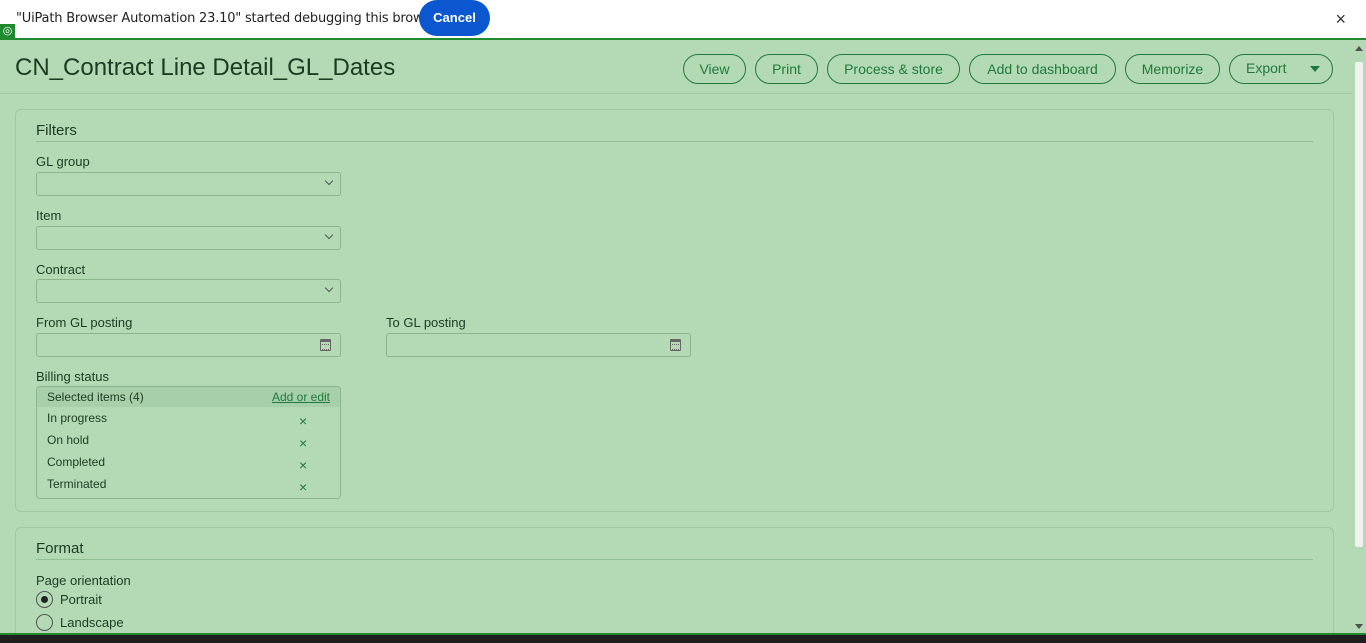 The image size is (1366, 643). Describe the element at coordinates (56, 130) in the screenshot. I see `filters-title: Filters` at that location.